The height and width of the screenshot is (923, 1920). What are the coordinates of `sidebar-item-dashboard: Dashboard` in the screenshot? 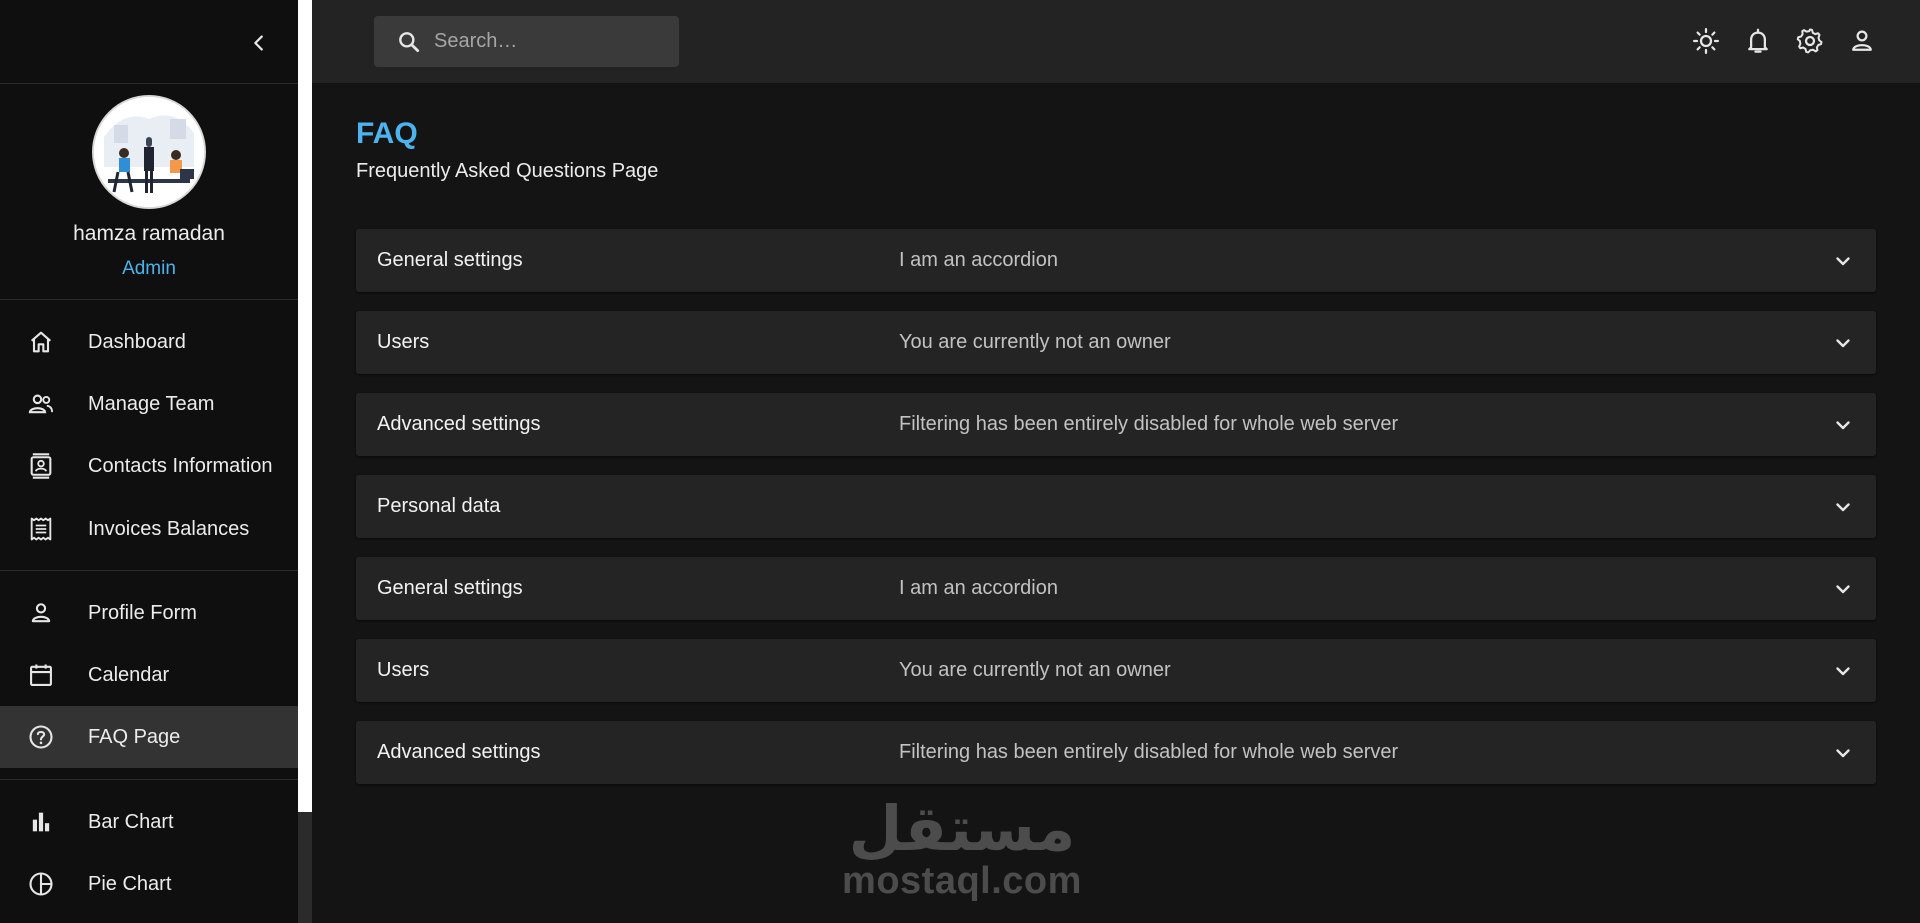 It's located at (149, 342).